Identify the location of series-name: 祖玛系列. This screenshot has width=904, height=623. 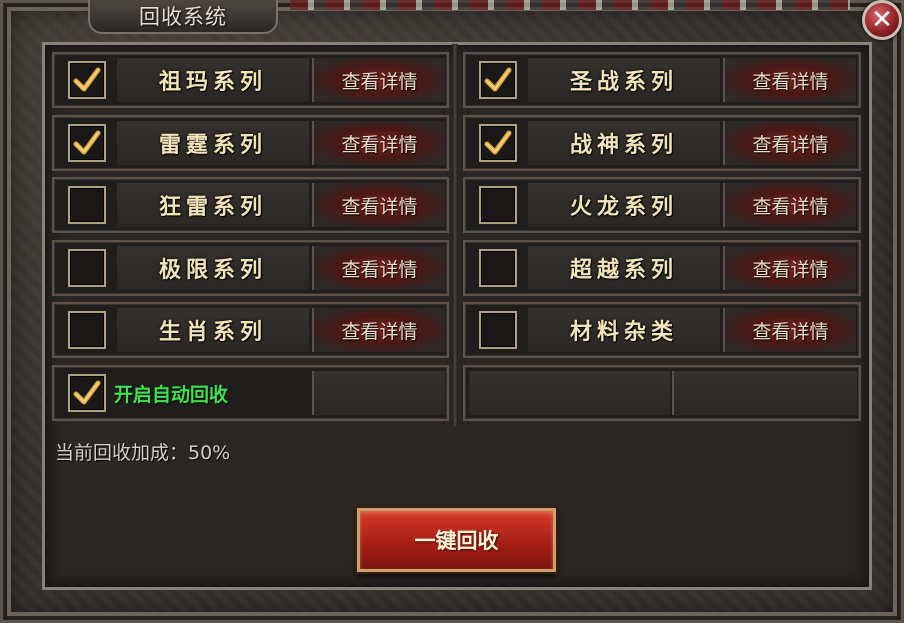
(212, 82).